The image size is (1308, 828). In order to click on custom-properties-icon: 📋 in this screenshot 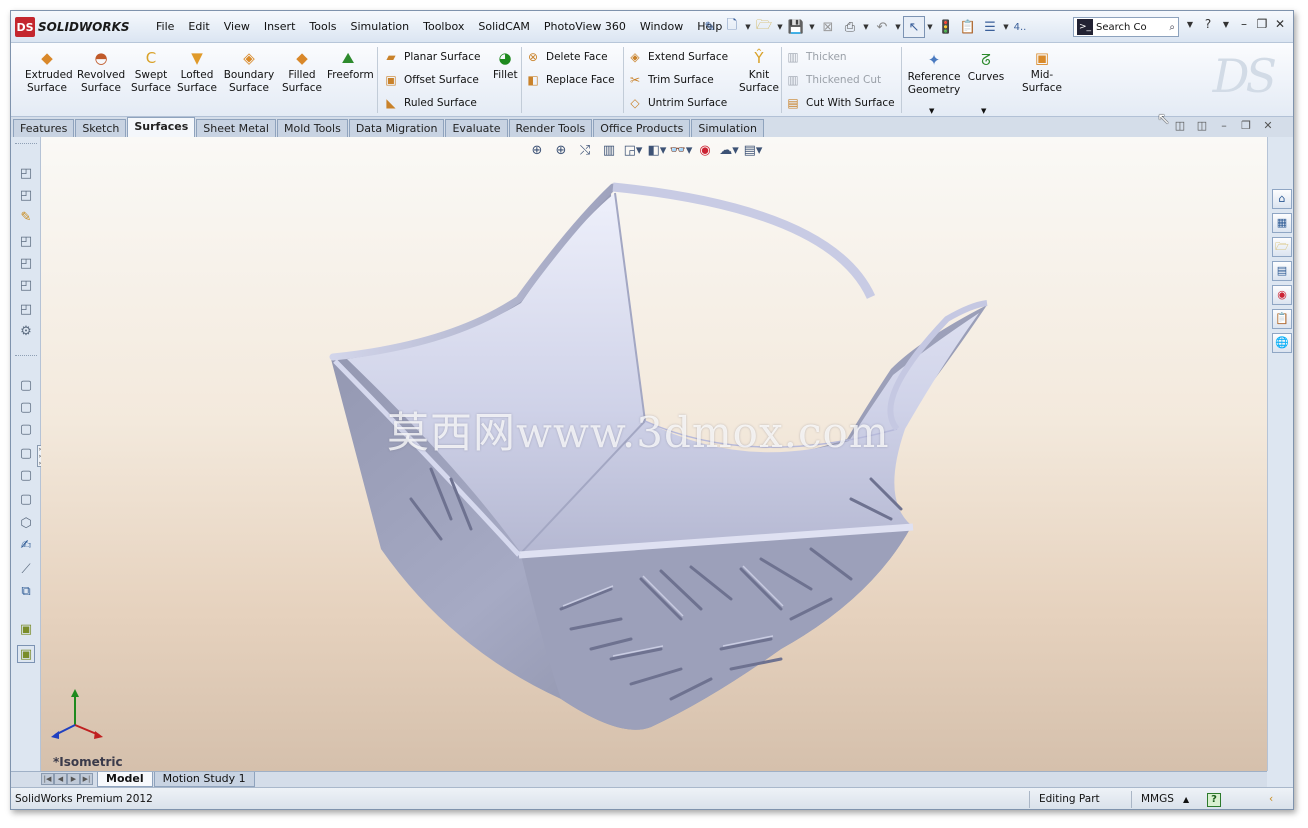, I will do `click(1282, 319)`.